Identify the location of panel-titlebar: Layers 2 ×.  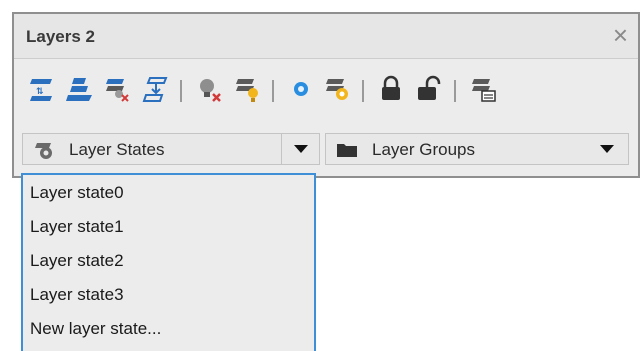
(326, 36).